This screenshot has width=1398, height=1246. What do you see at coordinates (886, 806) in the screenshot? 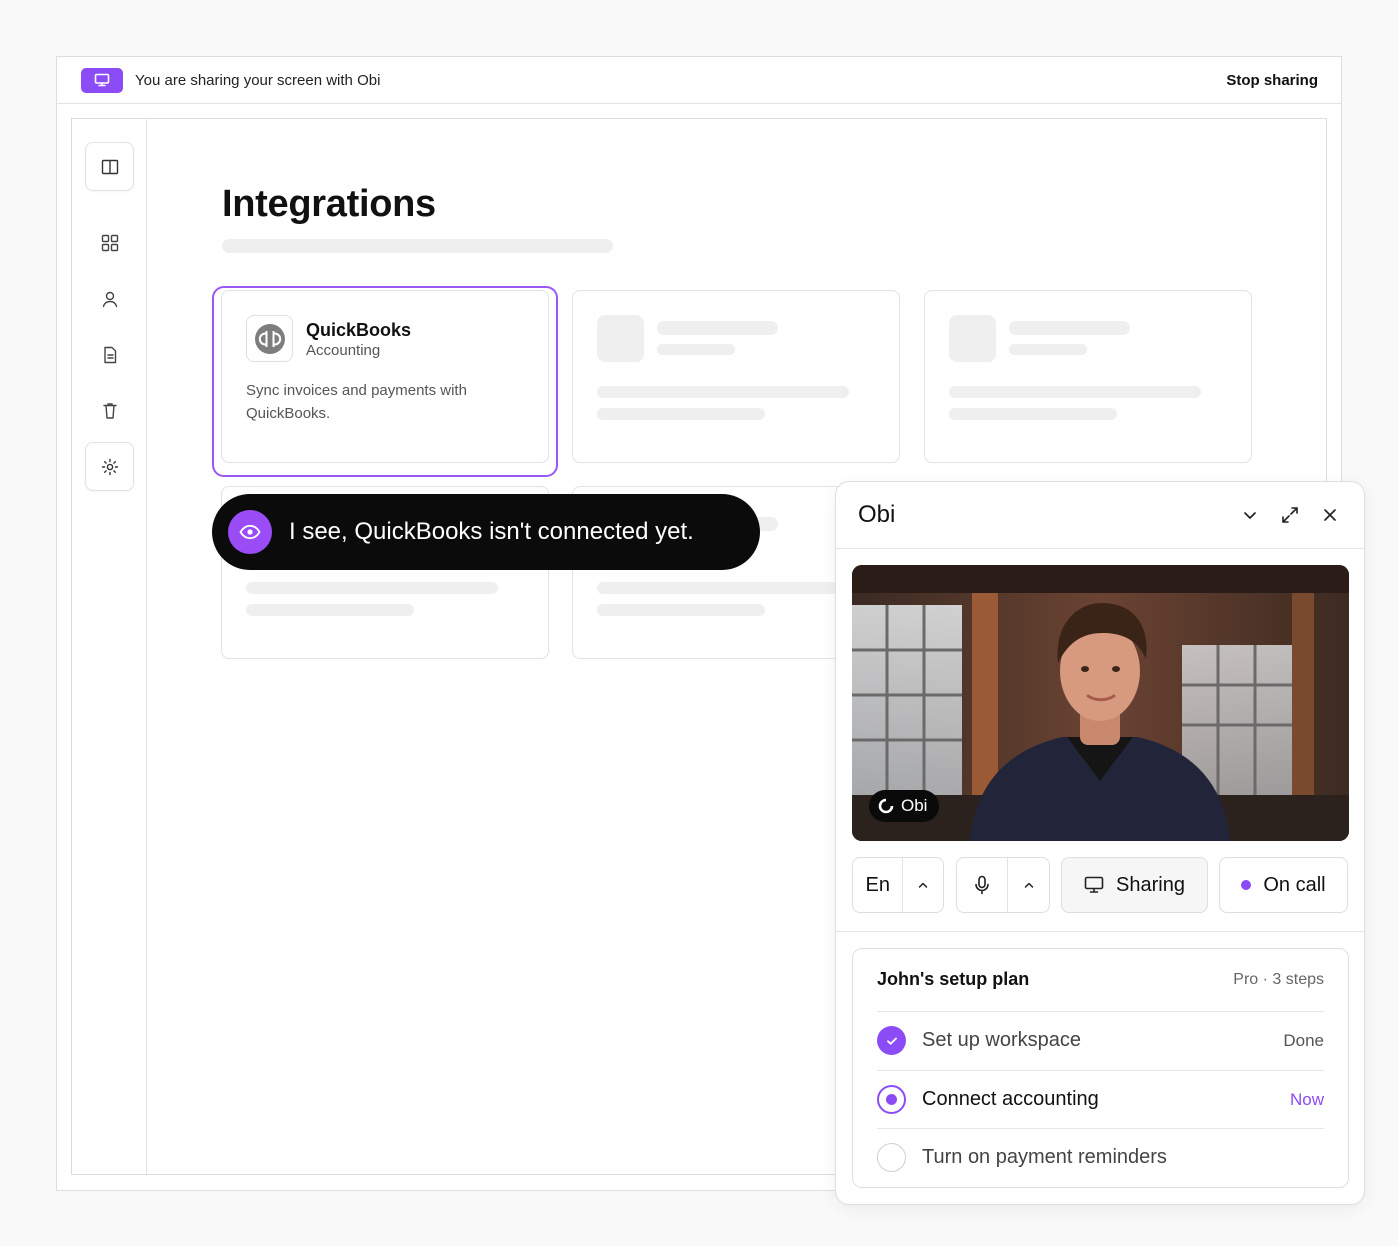
I see `obi-logo-icon` at bounding box center [886, 806].